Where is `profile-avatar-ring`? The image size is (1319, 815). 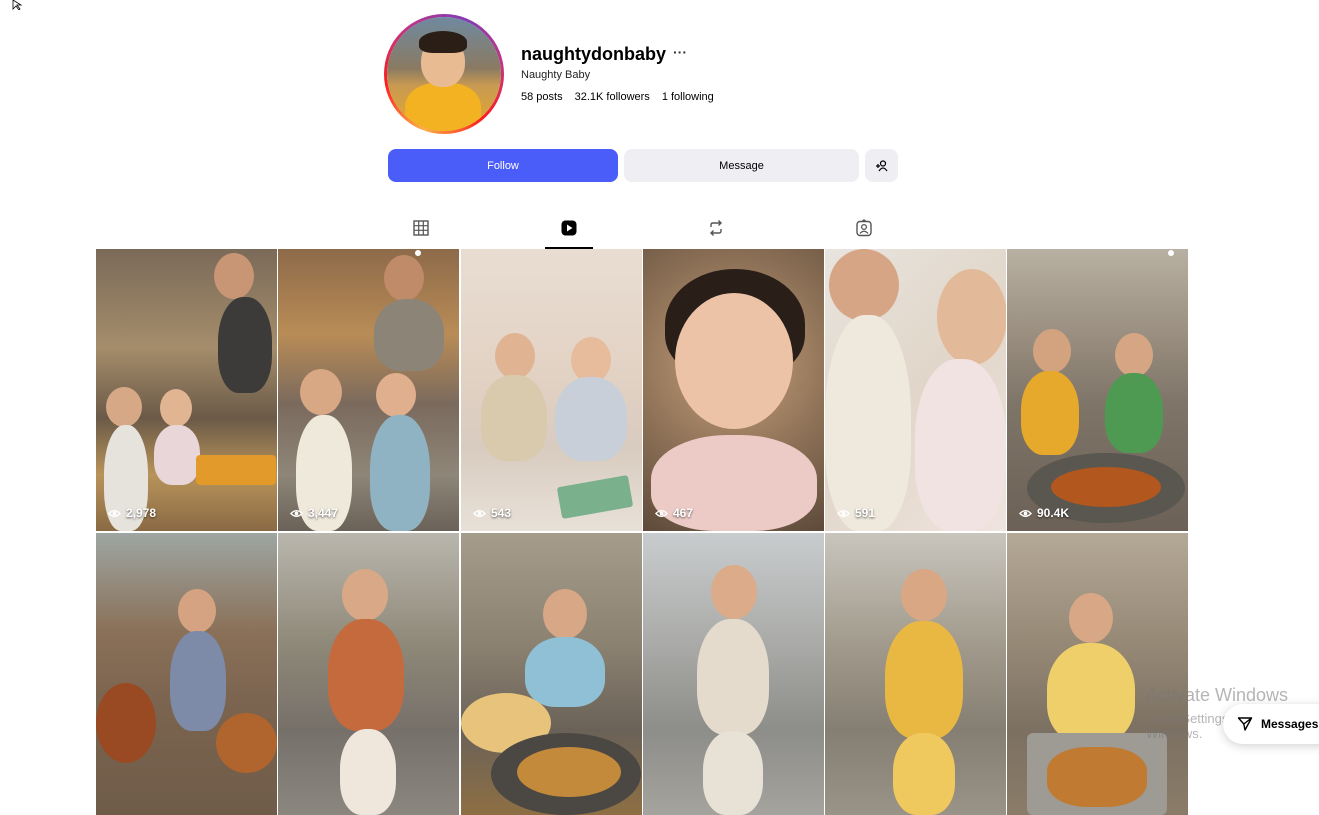 profile-avatar-ring is located at coordinates (444, 74).